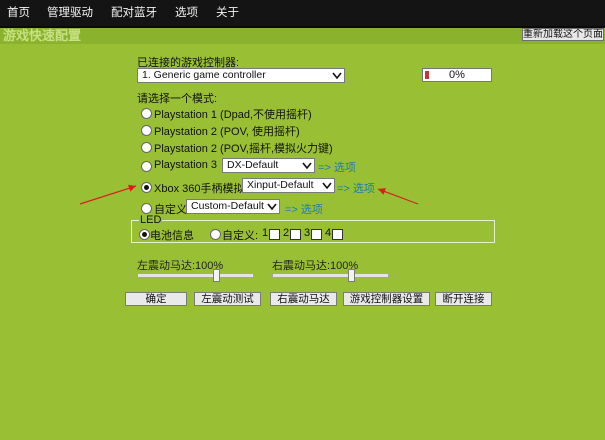  What do you see at coordinates (398, 196) in the screenshot?
I see `annotation-arrow-right` at bounding box center [398, 196].